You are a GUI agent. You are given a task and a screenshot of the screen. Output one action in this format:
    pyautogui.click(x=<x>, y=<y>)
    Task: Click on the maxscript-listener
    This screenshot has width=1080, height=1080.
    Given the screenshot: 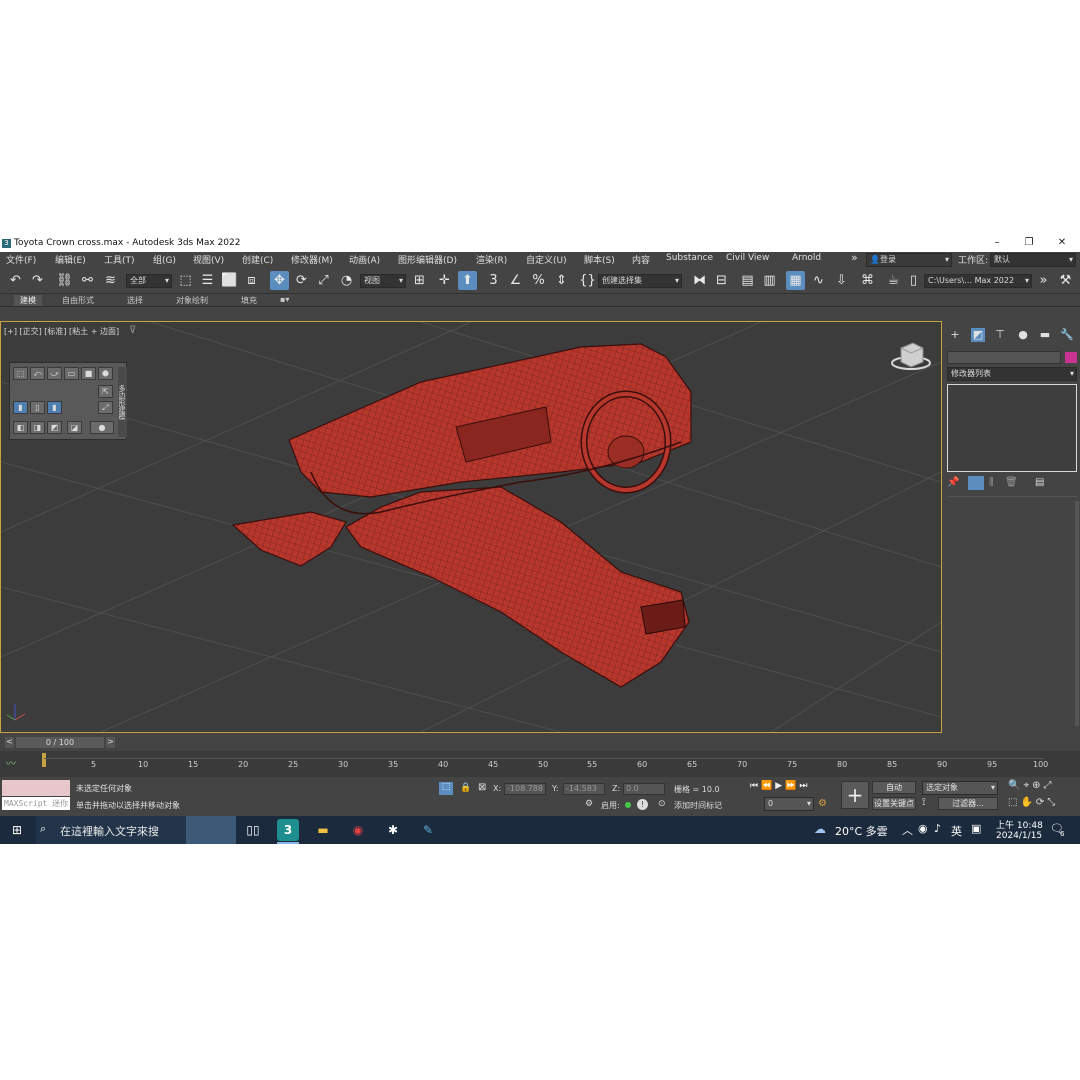 What is the action you would take?
    pyautogui.click(x=36, y=788)
    